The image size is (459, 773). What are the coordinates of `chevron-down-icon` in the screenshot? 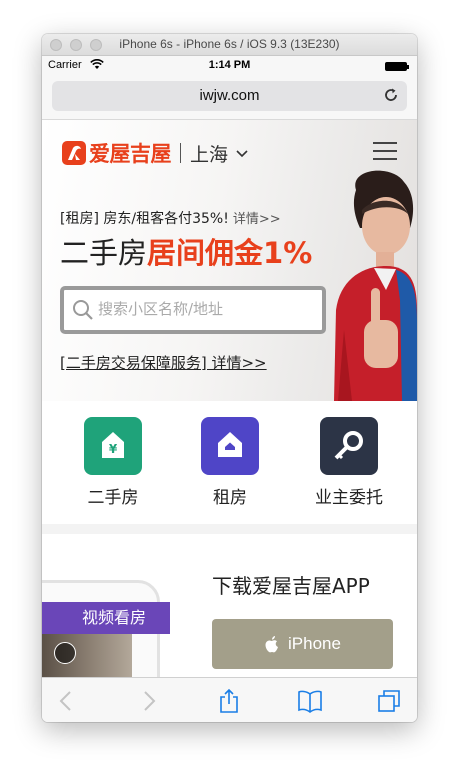 It's located at (242, 154).